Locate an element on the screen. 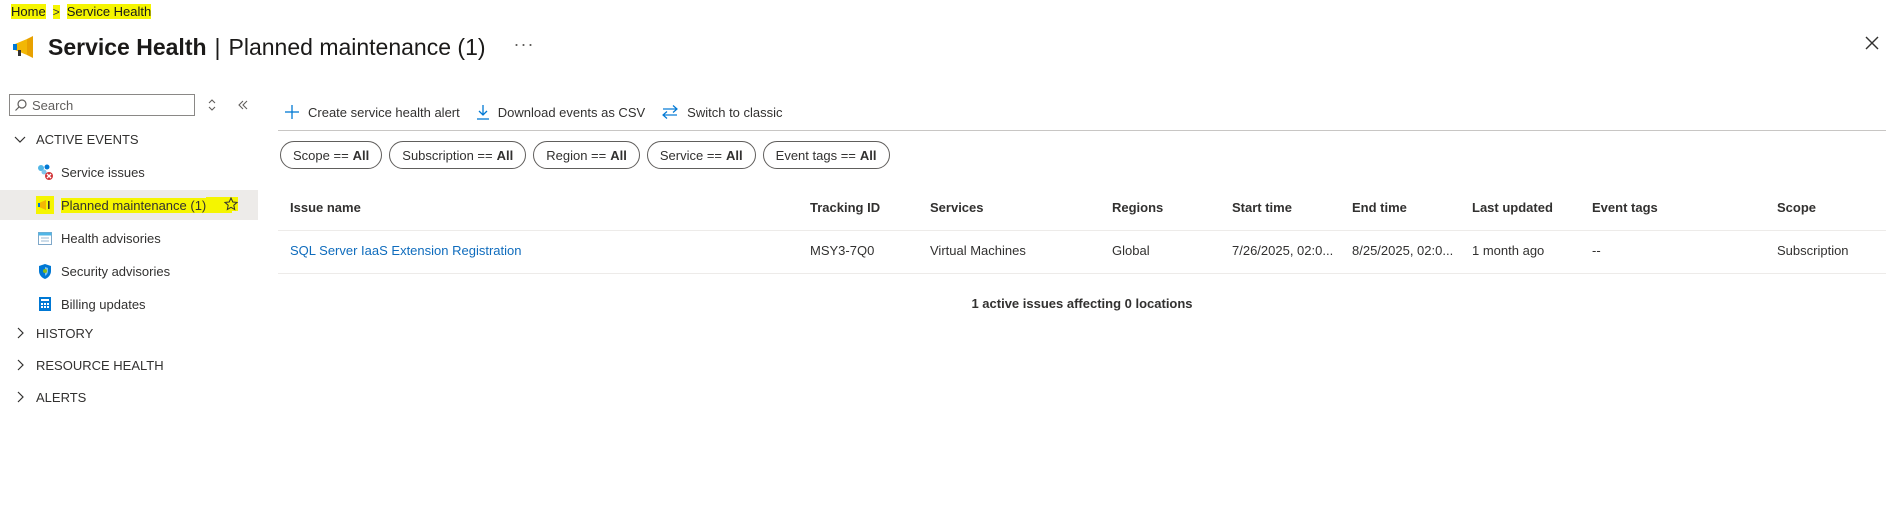 The width and height of the screenshot is (1898, 505). column-header-end-time: End time is located at coordinates (1379, 207).